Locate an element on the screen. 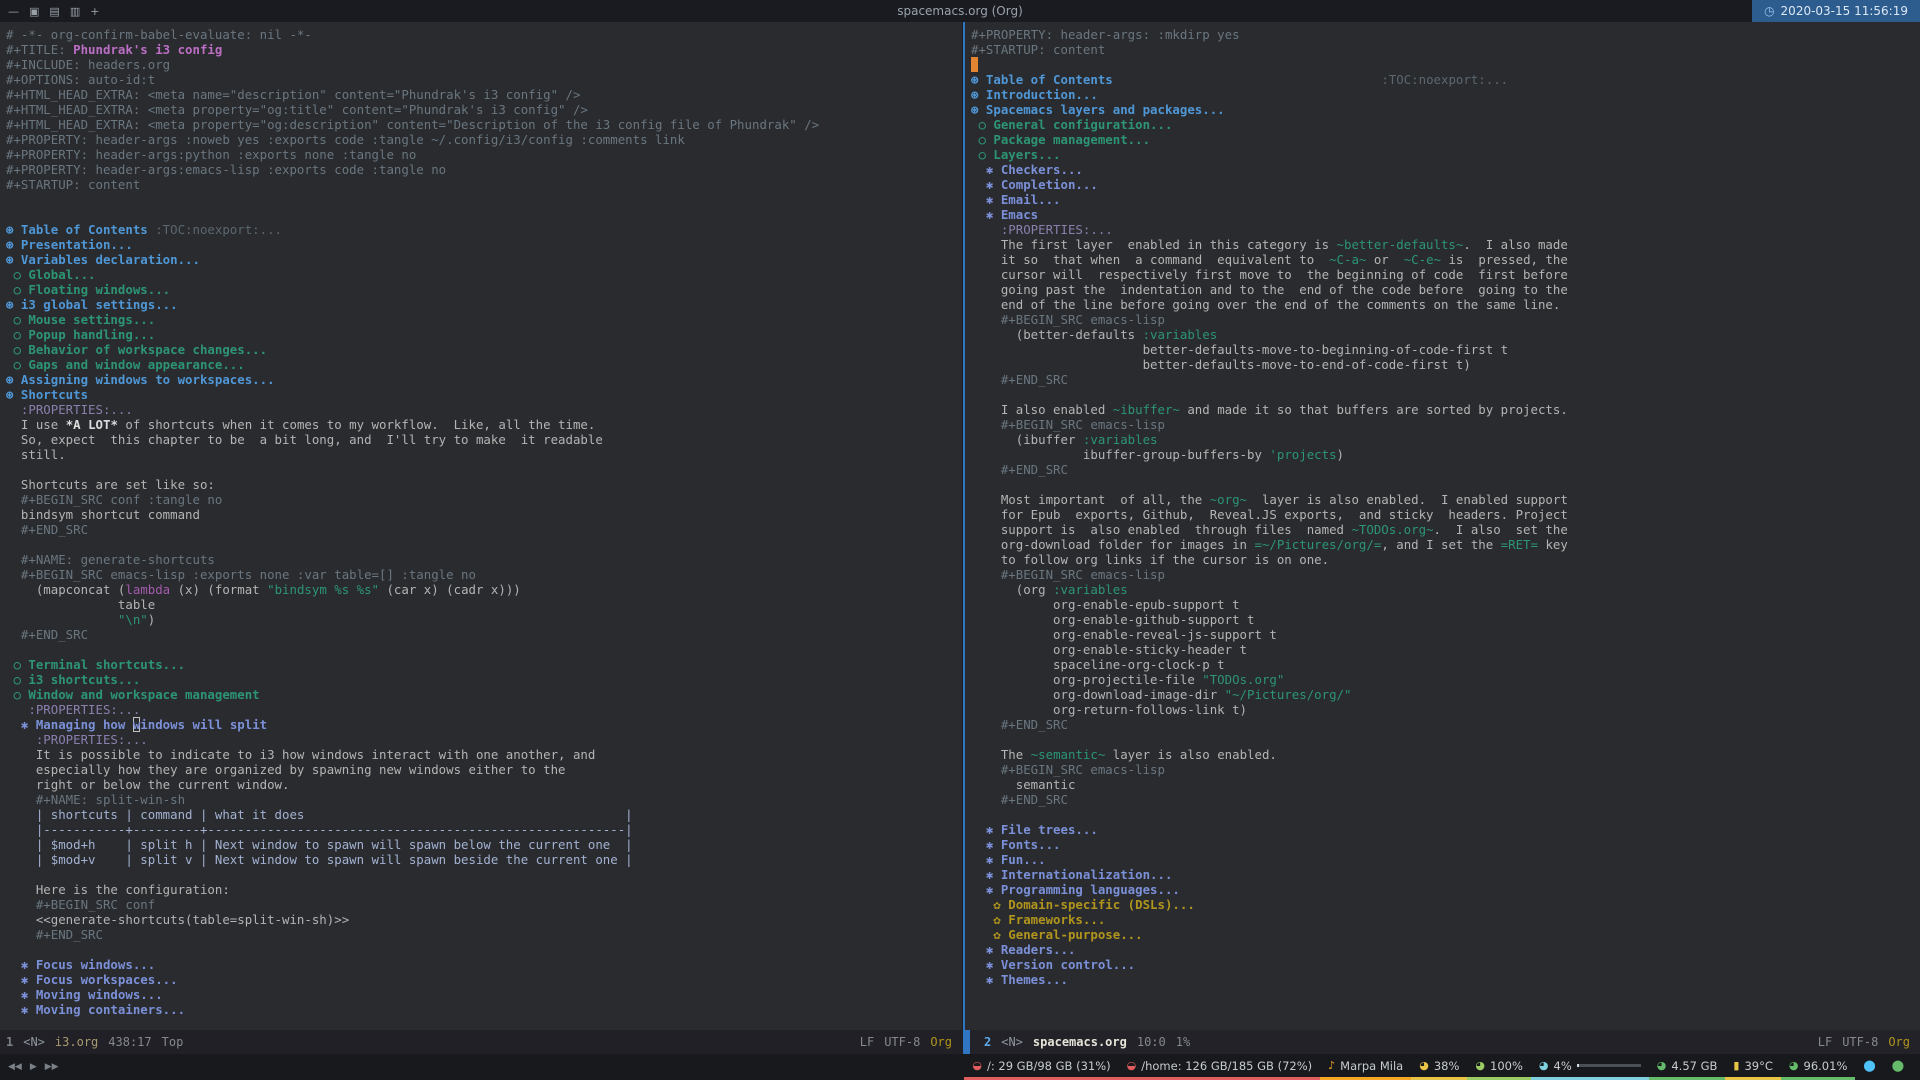 The height and width of the screenshot is (1080, 1920). brightness-label: 100% is located at coordinates (1506, 1065).